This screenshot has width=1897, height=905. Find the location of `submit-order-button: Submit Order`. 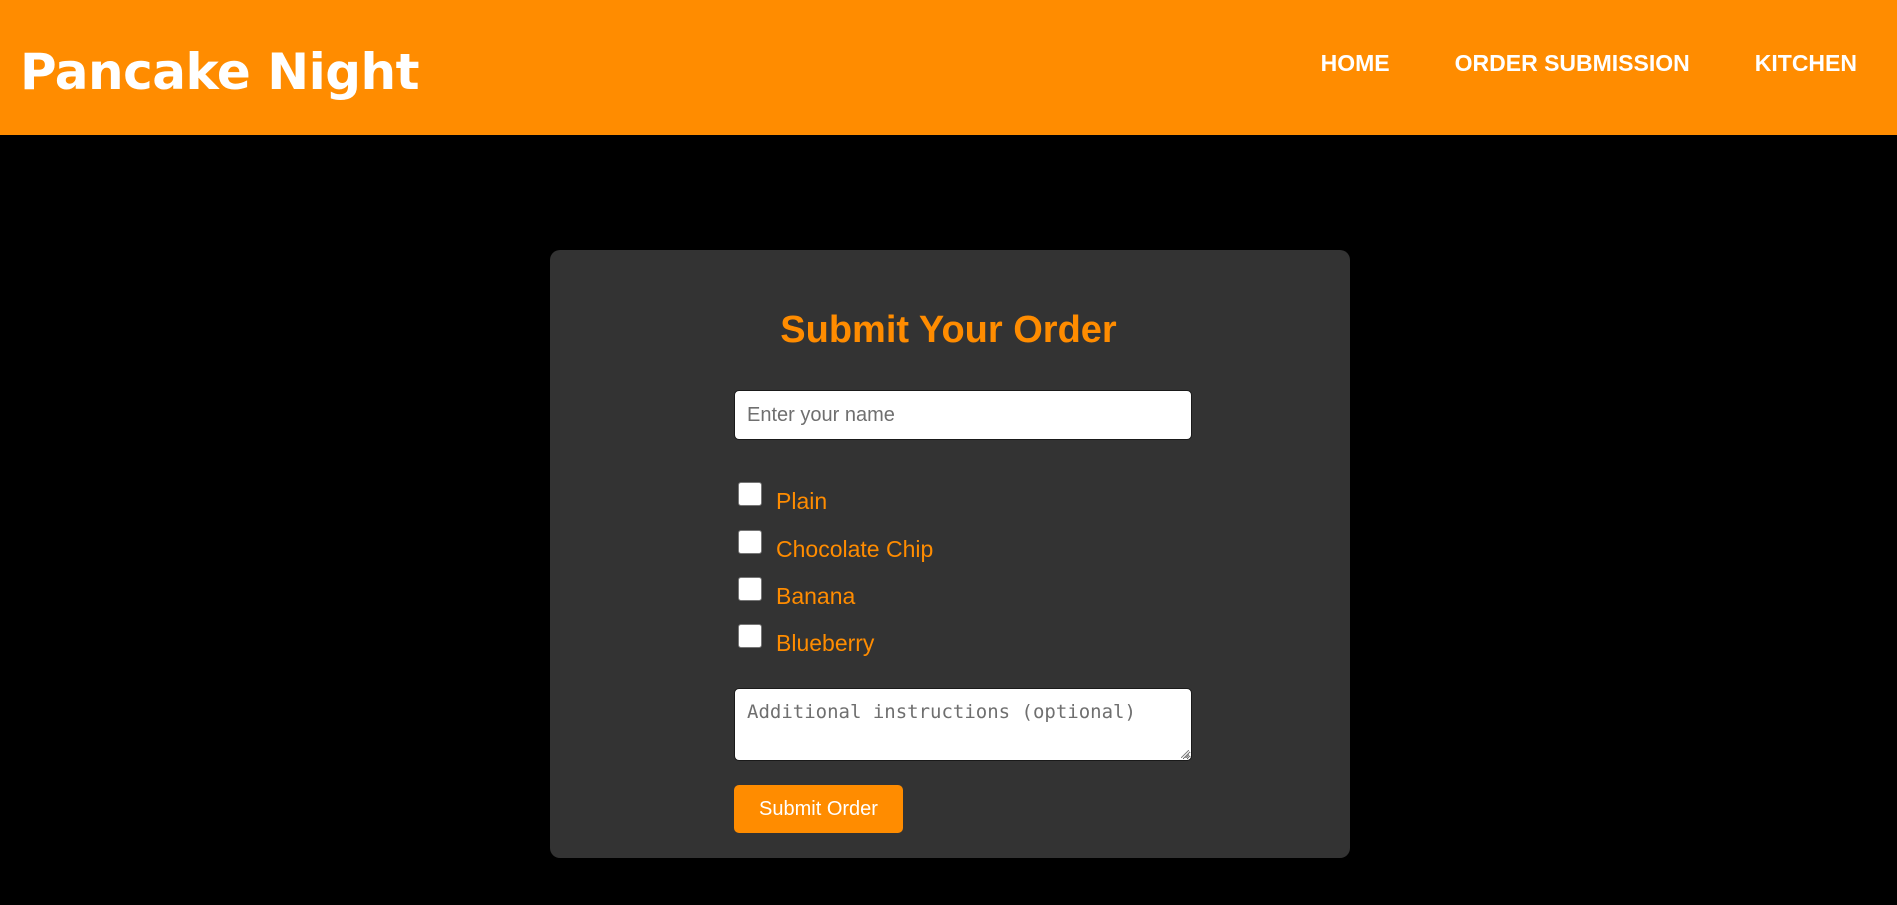

submit-order-button: Submit Order is located at coordinates (818, 809).